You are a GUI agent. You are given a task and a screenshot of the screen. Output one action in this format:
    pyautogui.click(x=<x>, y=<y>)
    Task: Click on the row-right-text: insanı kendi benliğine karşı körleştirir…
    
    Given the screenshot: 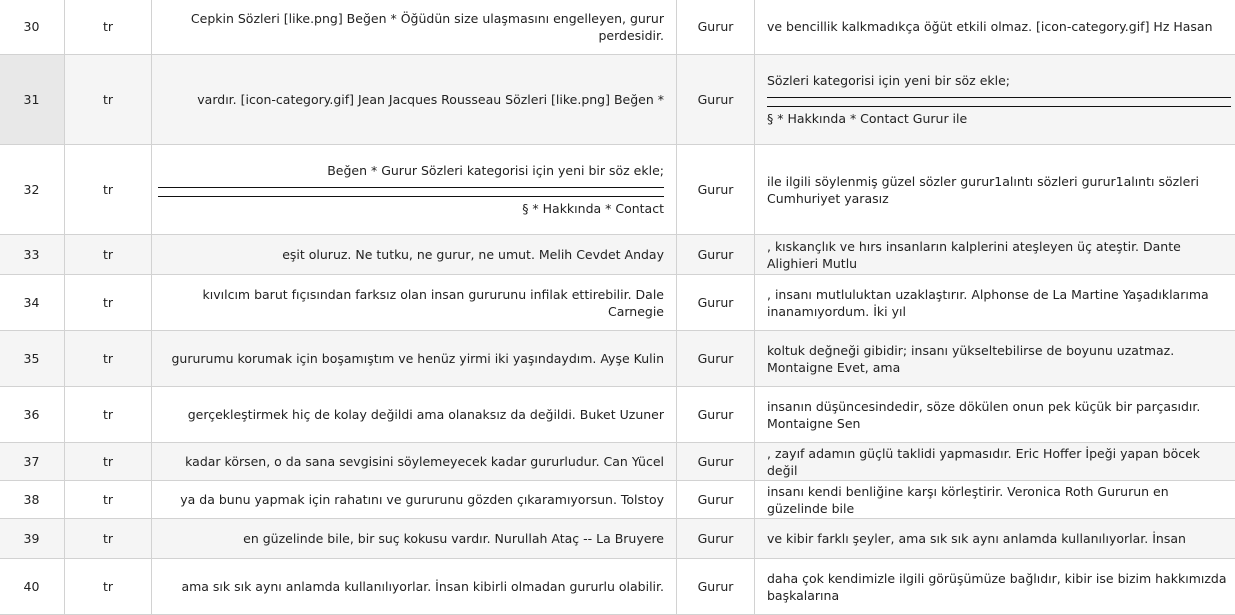 What is the action you would take?
    pyautogui.click(x=994, y=499)
    